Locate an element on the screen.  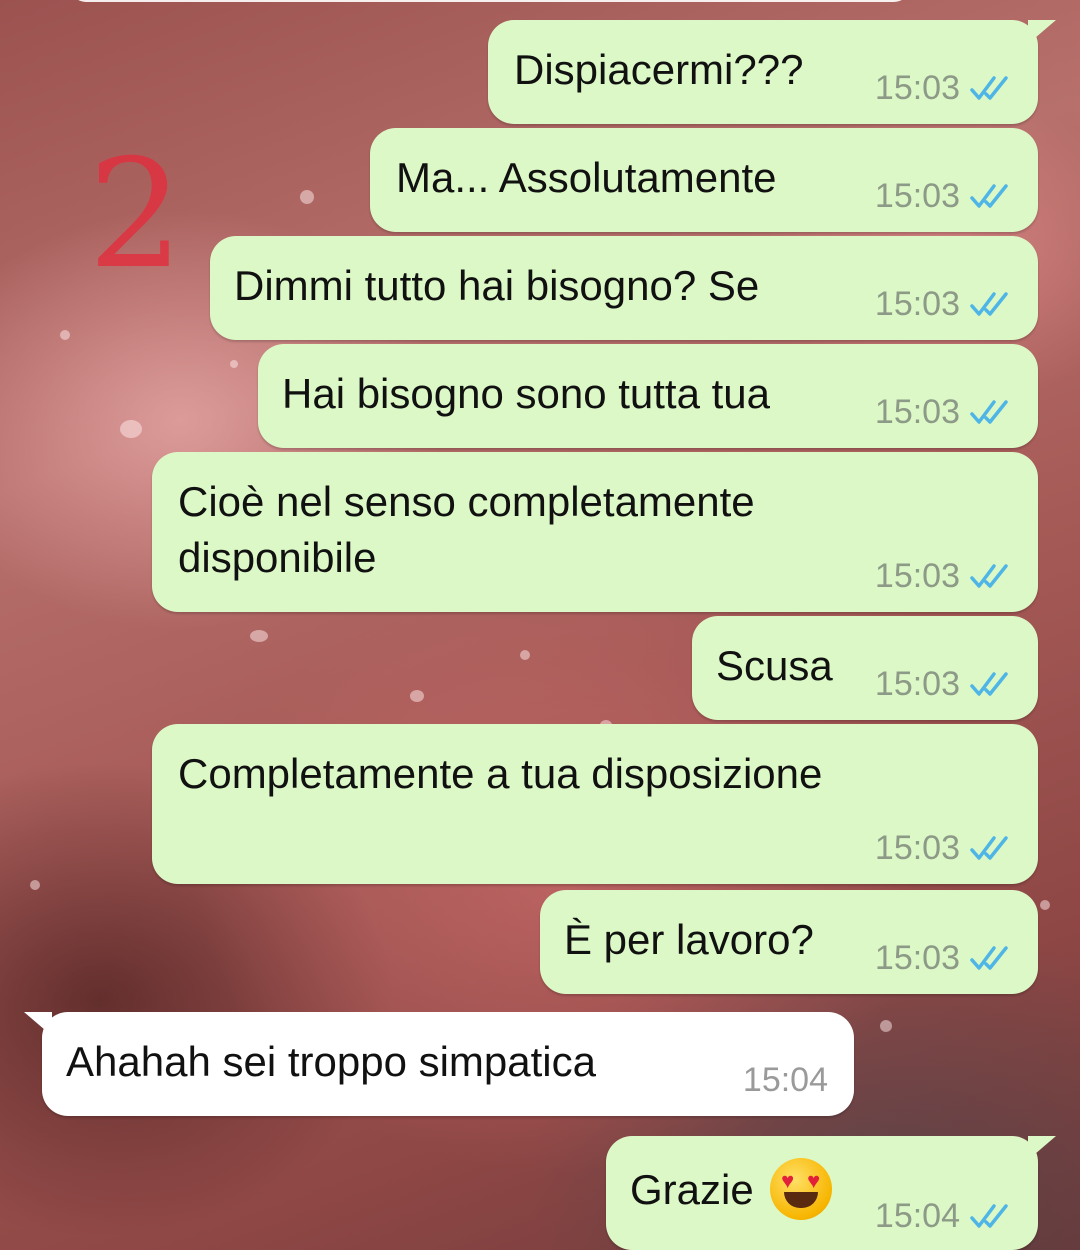
message-text: Scusa is located at coordinates (774, 665).